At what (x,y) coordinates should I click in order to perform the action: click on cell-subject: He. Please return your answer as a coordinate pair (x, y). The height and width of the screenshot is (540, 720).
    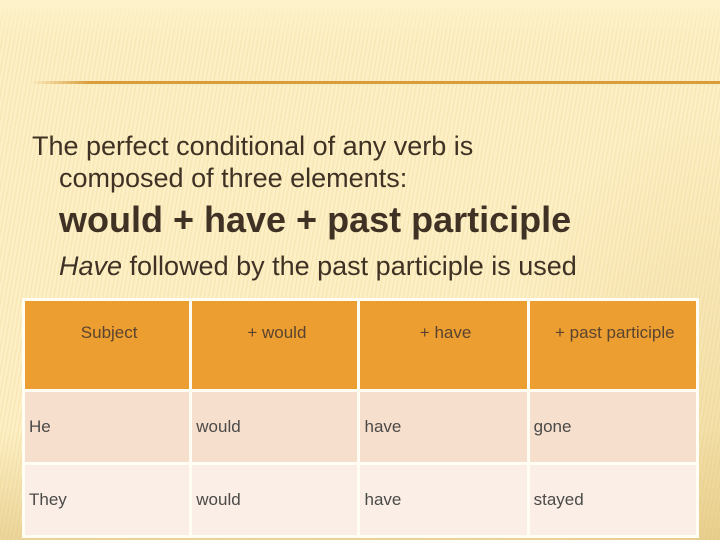
    Looking at the image, I should click on (107, 427).